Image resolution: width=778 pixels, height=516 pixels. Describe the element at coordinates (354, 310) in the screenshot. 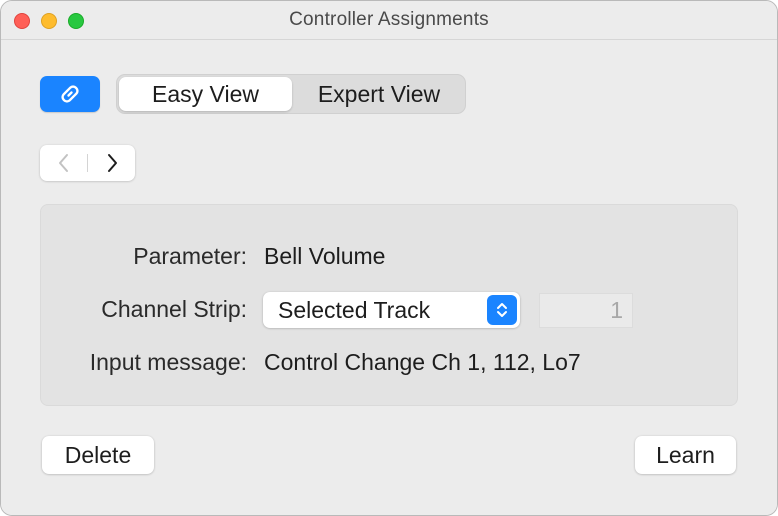

I see `channel-strip-select-value: Selected Track` at that location.